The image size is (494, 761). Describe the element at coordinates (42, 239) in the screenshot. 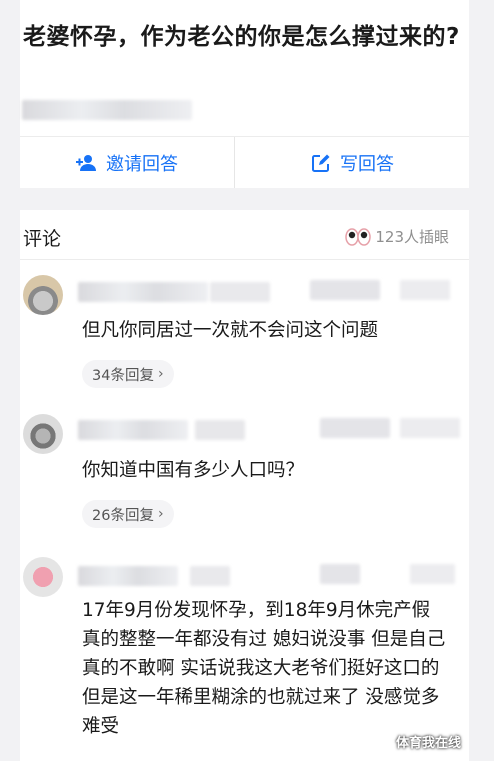

I see `comments-title: 评论` at that location.